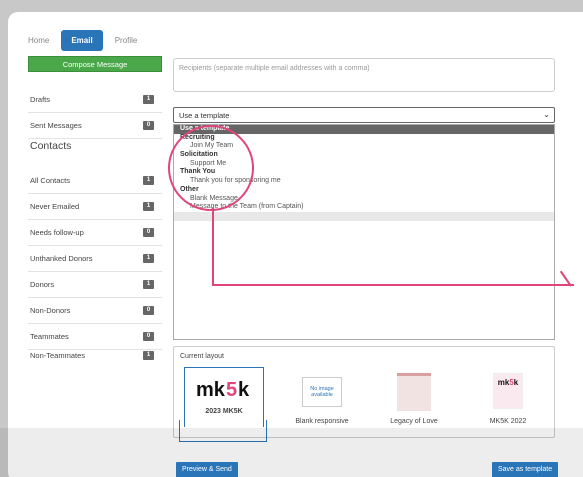 This screenshot has height=477, width=583. I want to click on sidebar-item-label: Never Emailed, so click(55, 206).